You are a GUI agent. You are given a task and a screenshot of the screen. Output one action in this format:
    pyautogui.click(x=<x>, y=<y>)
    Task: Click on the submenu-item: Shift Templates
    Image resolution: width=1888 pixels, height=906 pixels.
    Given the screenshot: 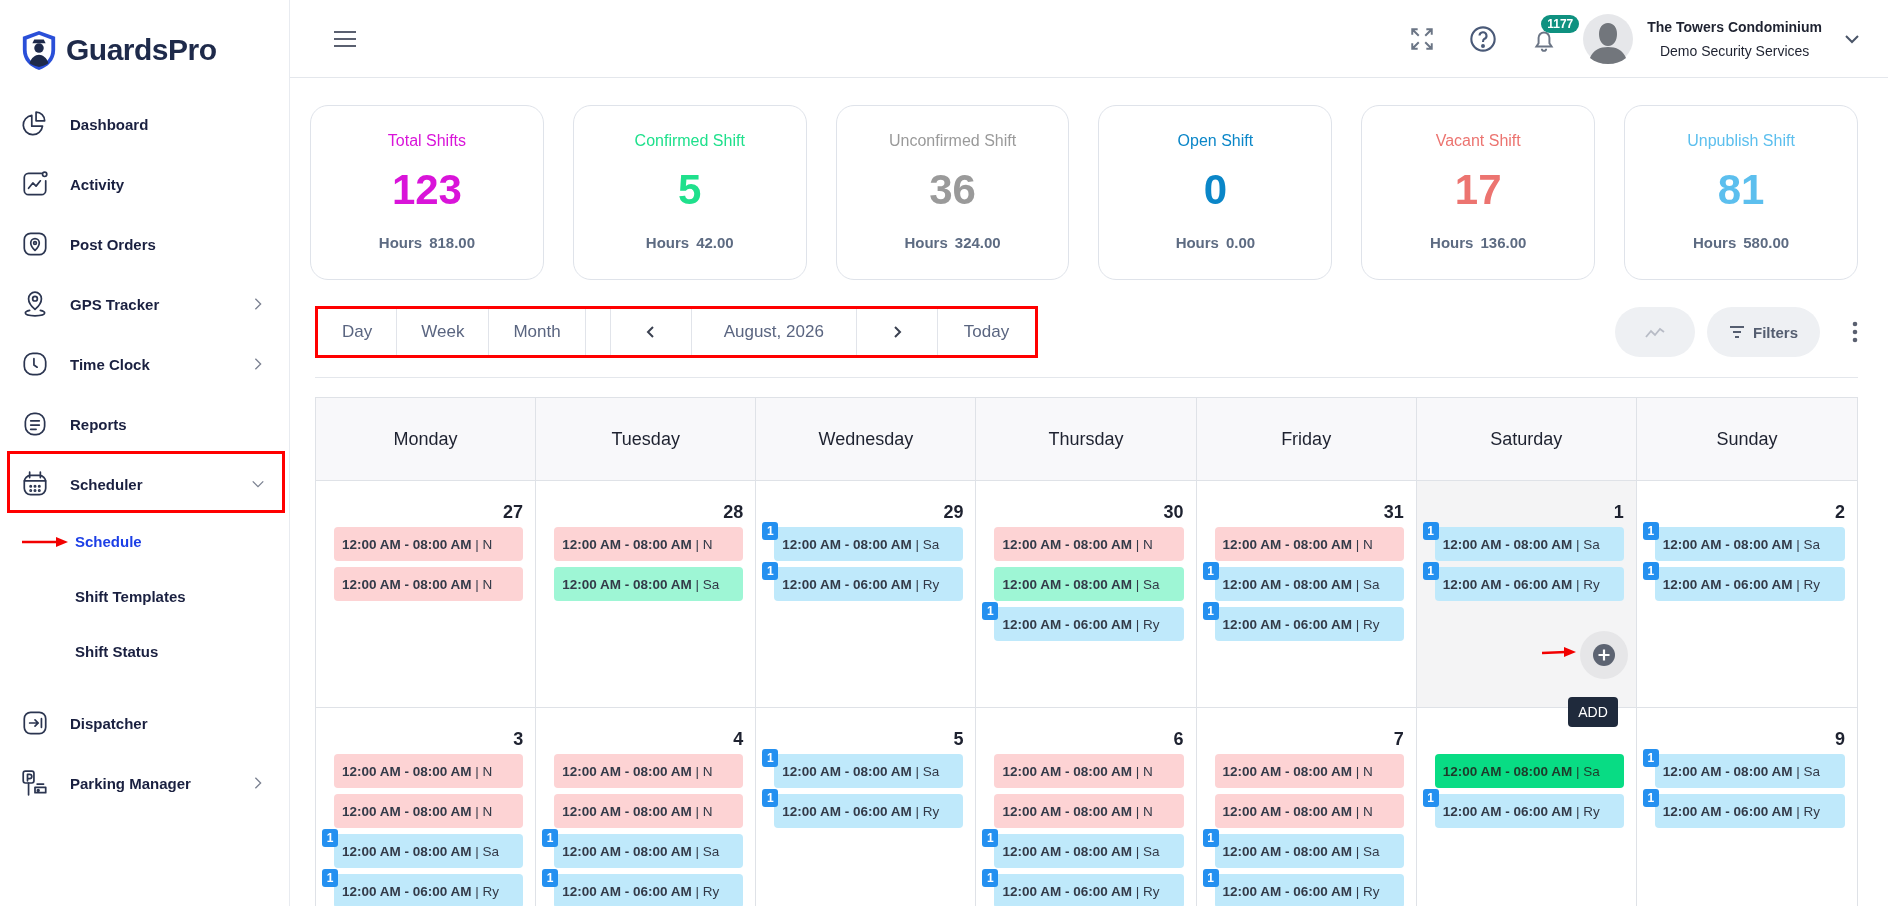 What is the action you would take?
    pyautogui.click(x=130, y=596)
    